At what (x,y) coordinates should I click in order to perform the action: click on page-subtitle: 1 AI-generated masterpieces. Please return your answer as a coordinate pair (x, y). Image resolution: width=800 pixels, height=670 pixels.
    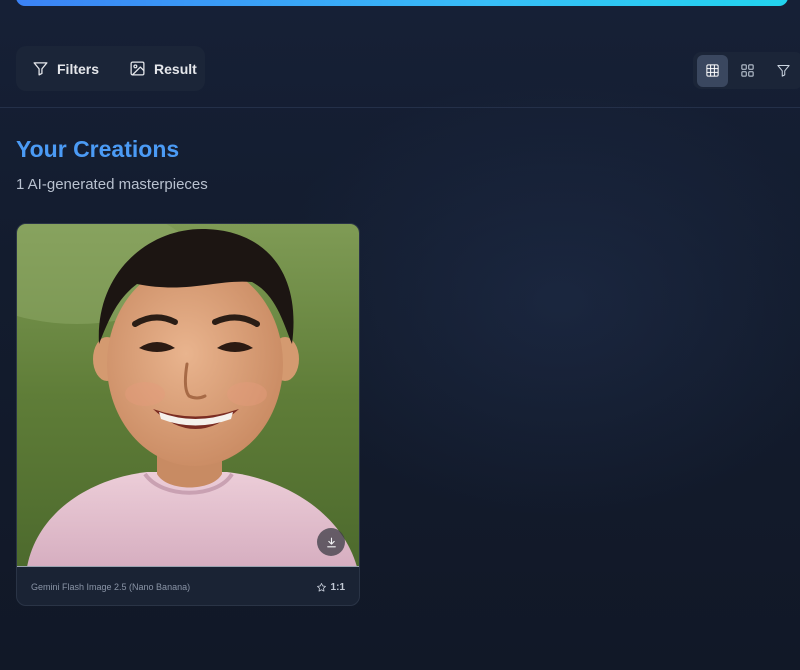
    Looking at the image, I should click on (112, 184).